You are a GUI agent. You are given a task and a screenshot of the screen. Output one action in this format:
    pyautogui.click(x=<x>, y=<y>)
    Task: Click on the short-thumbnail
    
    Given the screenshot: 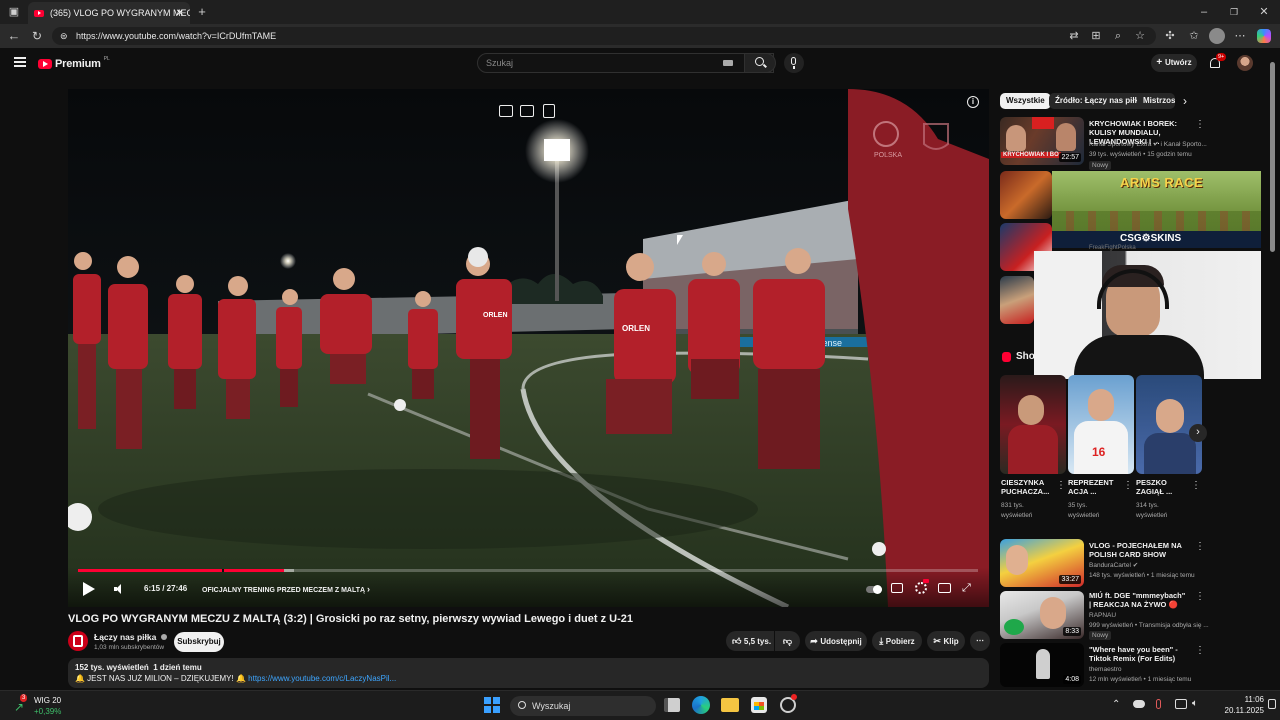 What is the action you would take?
    pyautogui.click(x=1033, y=424)
    